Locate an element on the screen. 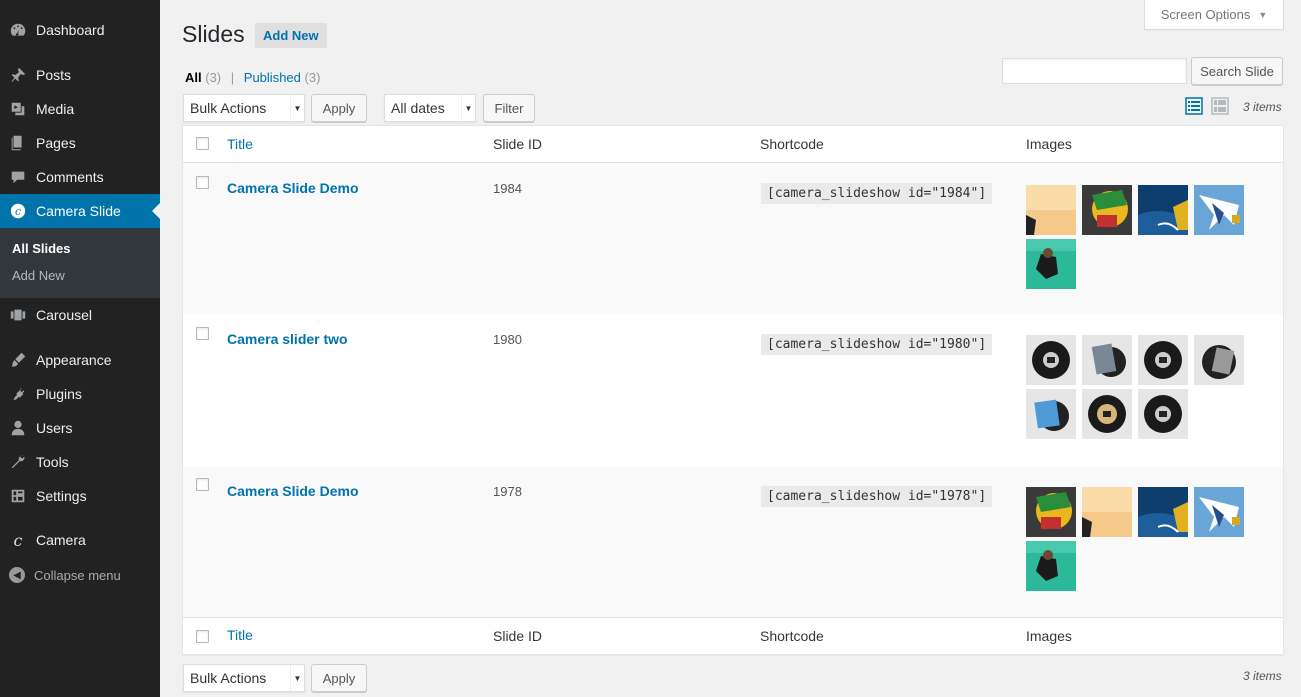 This screenshot has height=697, width=1301. shortcode: [camera_slideshow id="1984"] is located at coordinates (877, 193).